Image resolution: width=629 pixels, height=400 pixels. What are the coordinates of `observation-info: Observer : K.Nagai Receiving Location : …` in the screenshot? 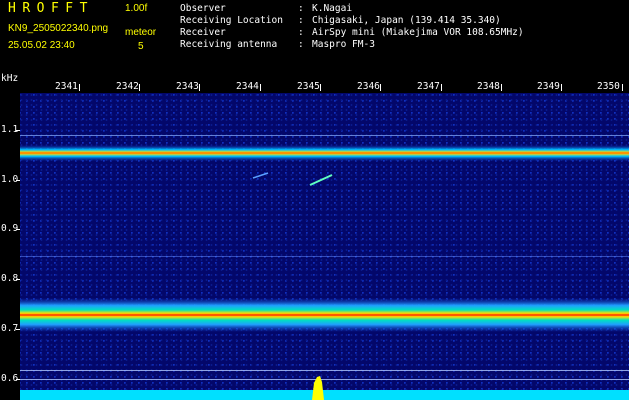 It's located at (352, 27).